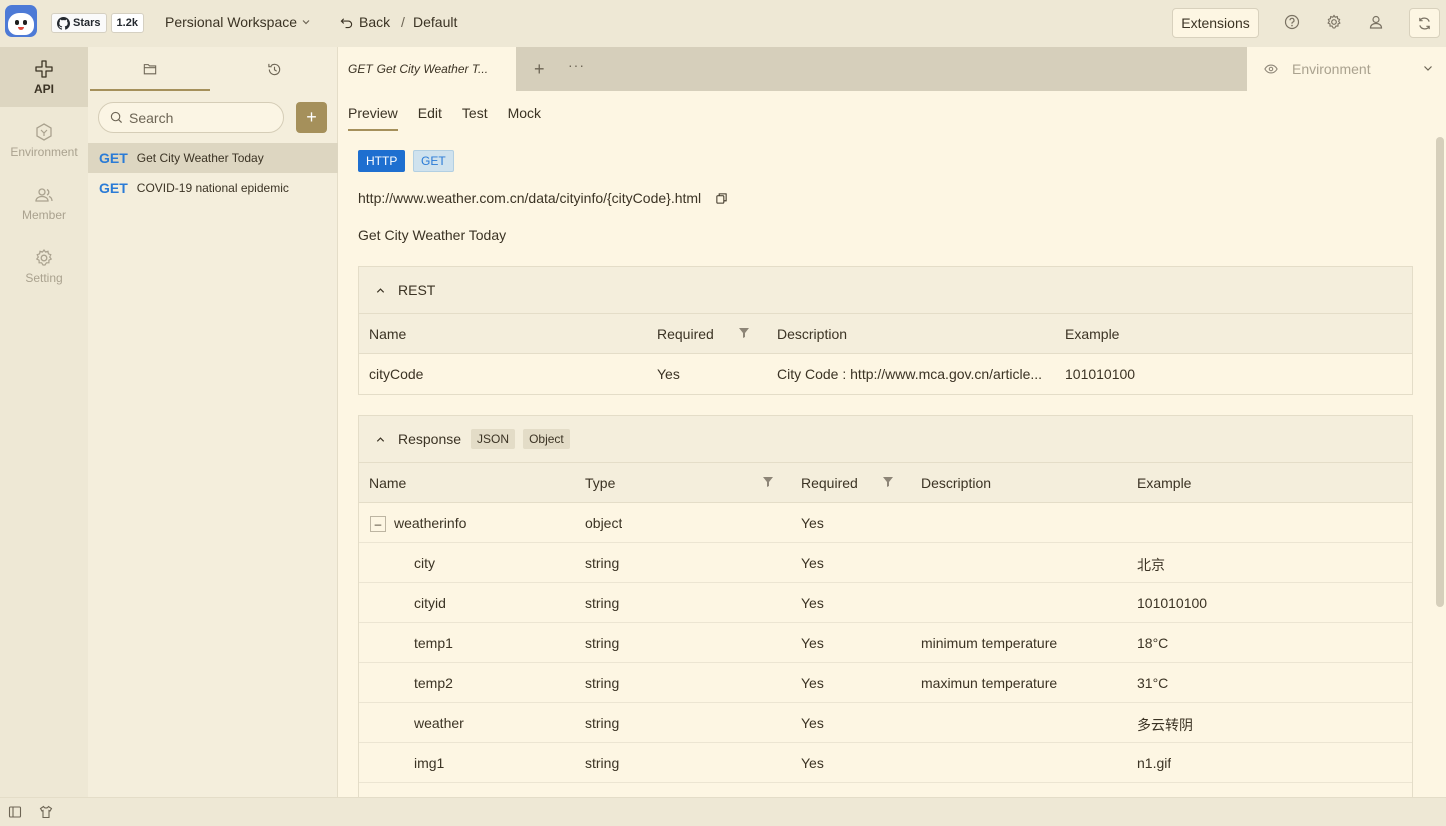  I want to click on environment-selector: Environment, so click(1346, 69).